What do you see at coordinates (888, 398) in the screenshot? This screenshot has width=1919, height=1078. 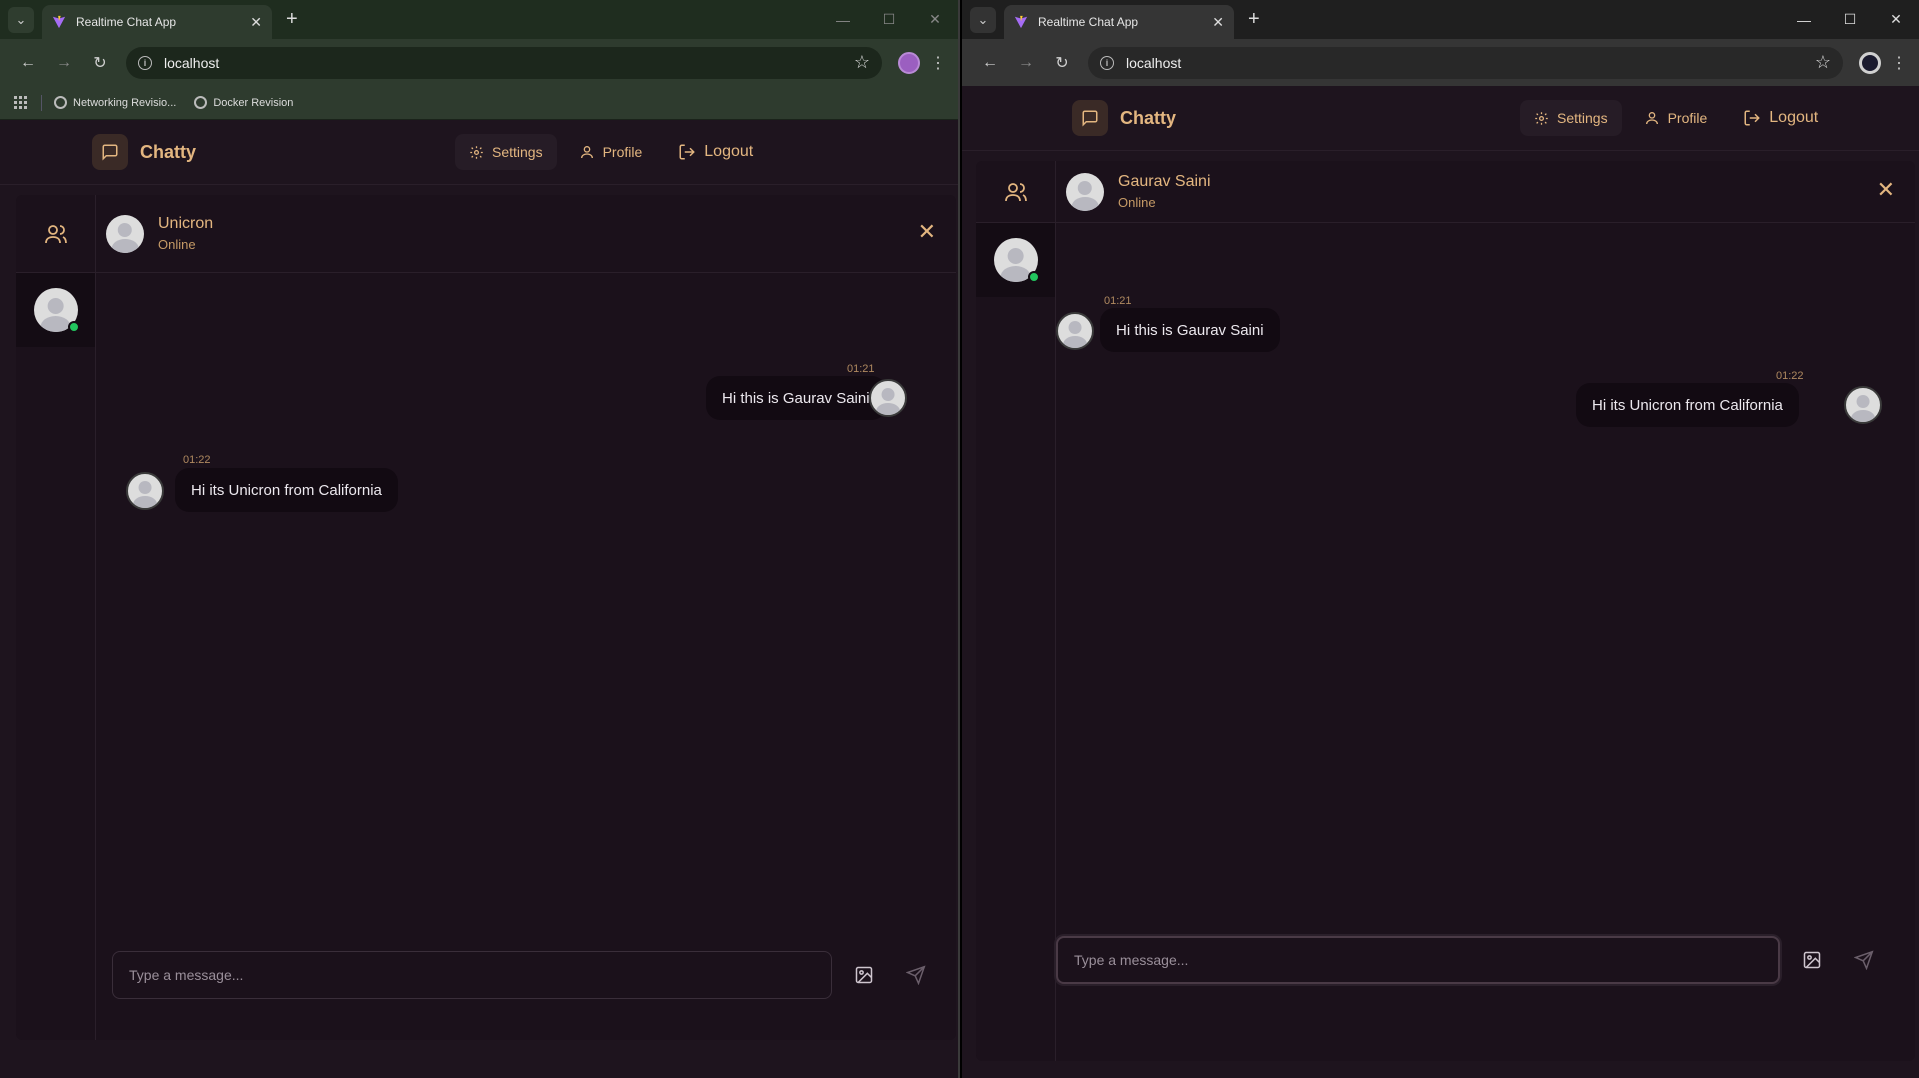 I see `message-avatar` at bounding box center [888, 398].